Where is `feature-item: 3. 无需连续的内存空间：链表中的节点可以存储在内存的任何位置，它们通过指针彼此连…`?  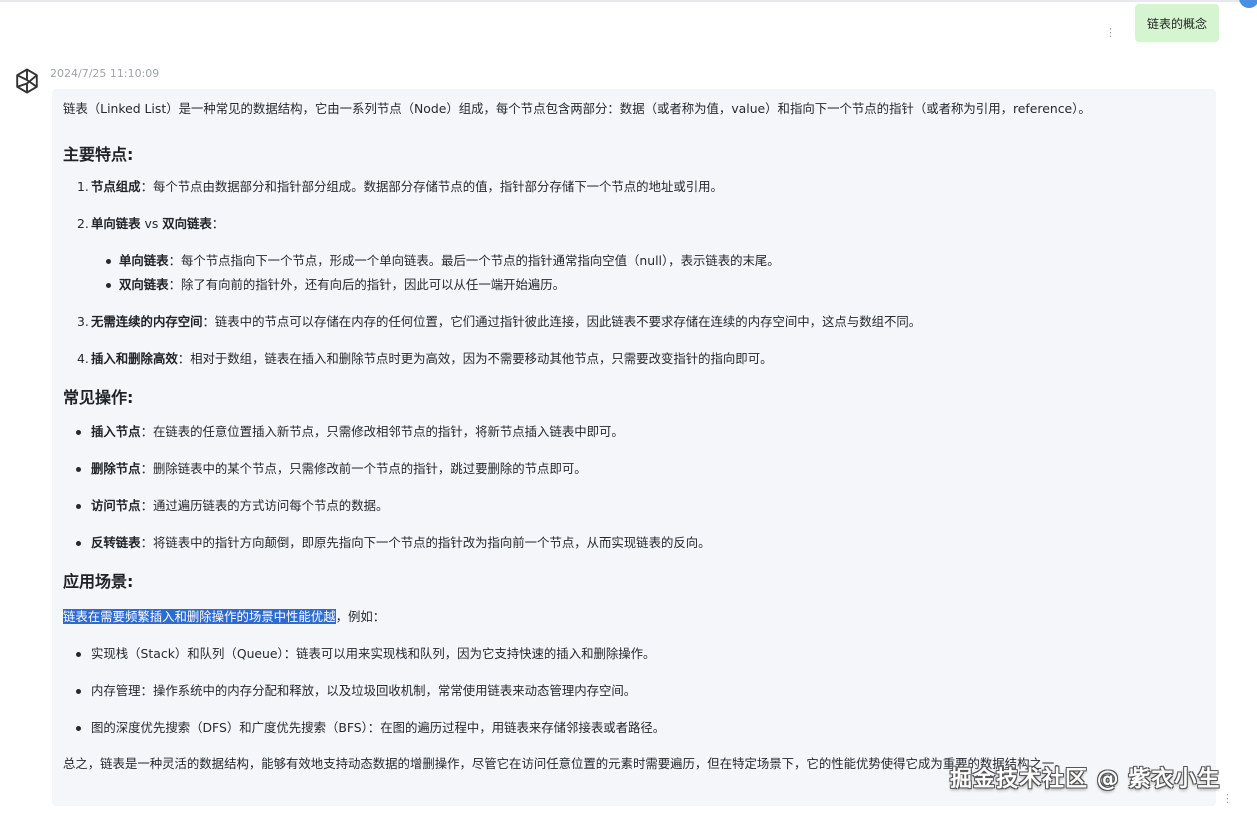
feature-item: 3. 无需连续的内存空间：链表中的节点可以存储在内存的任何位置，它们通过指针彼此连… is located at coordinates (499, 321).